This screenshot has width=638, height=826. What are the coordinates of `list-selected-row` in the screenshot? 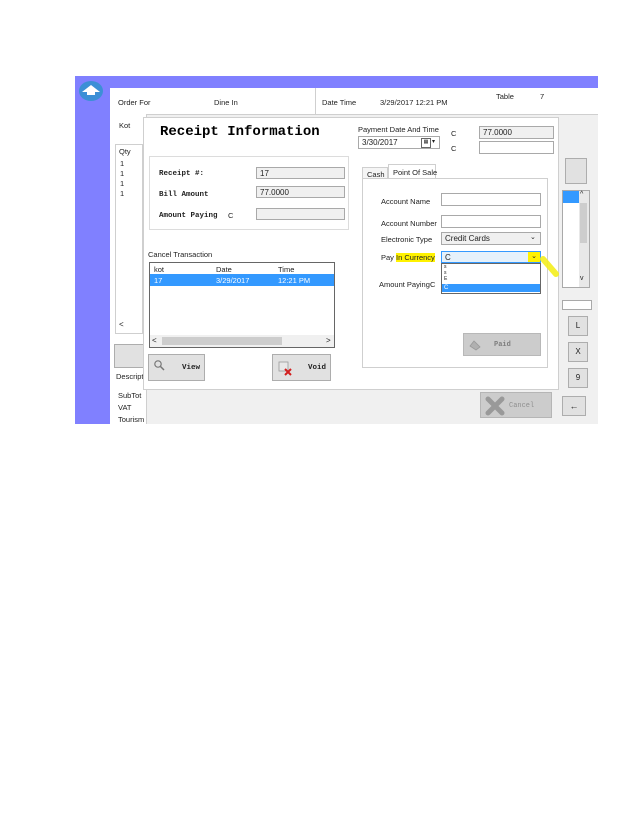 It's located at (571, 197).